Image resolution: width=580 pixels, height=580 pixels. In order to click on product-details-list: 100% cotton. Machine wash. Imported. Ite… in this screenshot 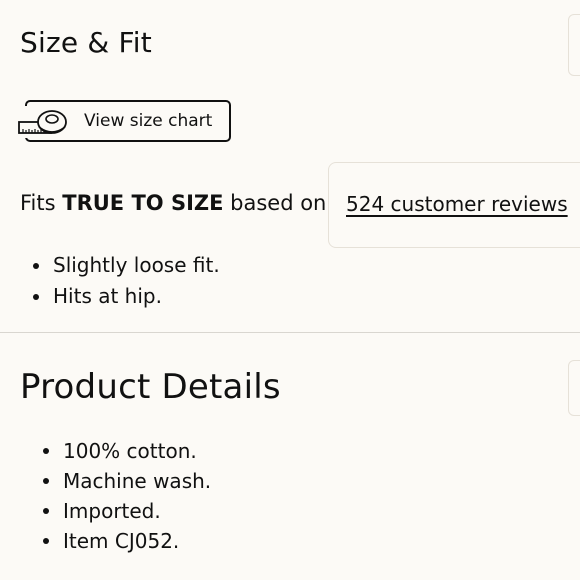, I will do `click(126, 496)`.